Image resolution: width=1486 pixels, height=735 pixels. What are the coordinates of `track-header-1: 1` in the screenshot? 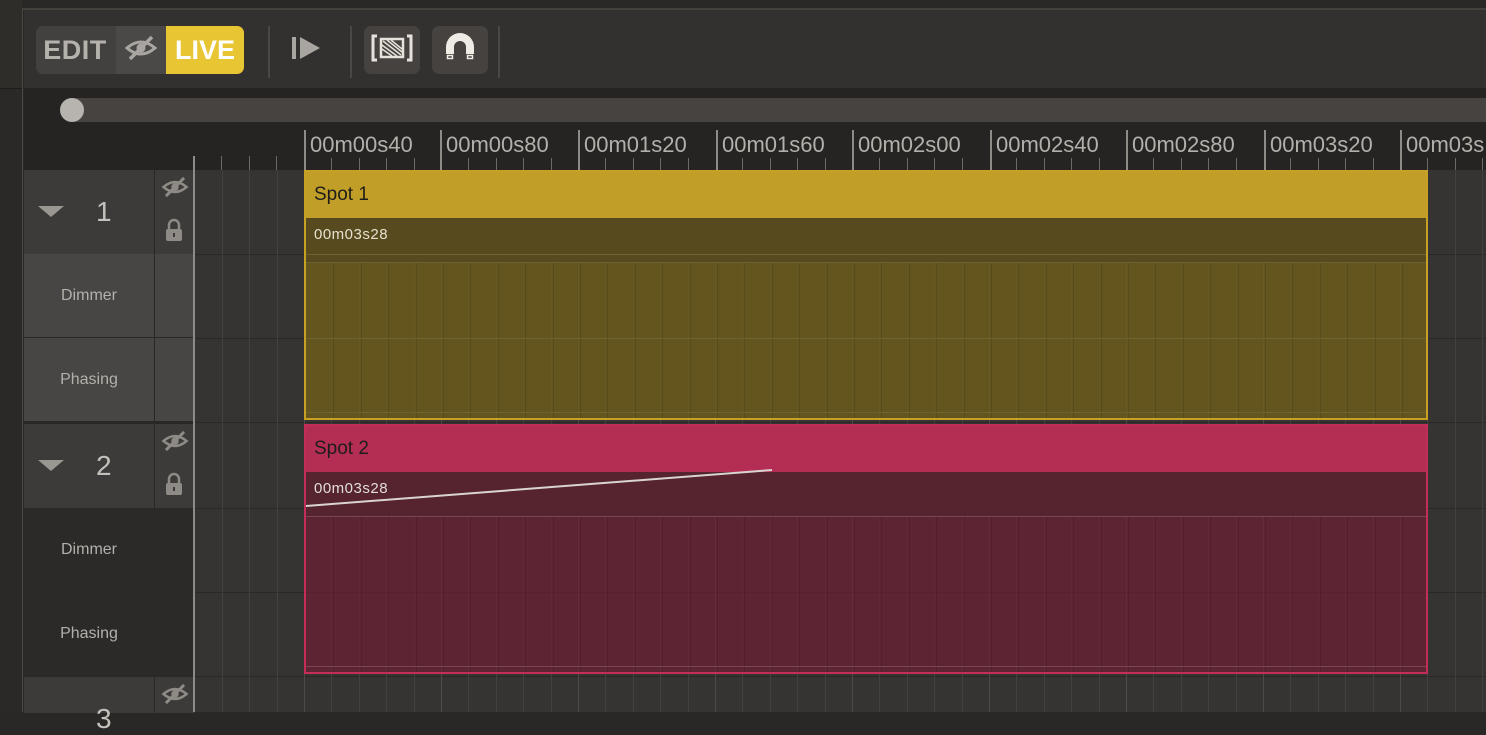 It's located at (89, 212).